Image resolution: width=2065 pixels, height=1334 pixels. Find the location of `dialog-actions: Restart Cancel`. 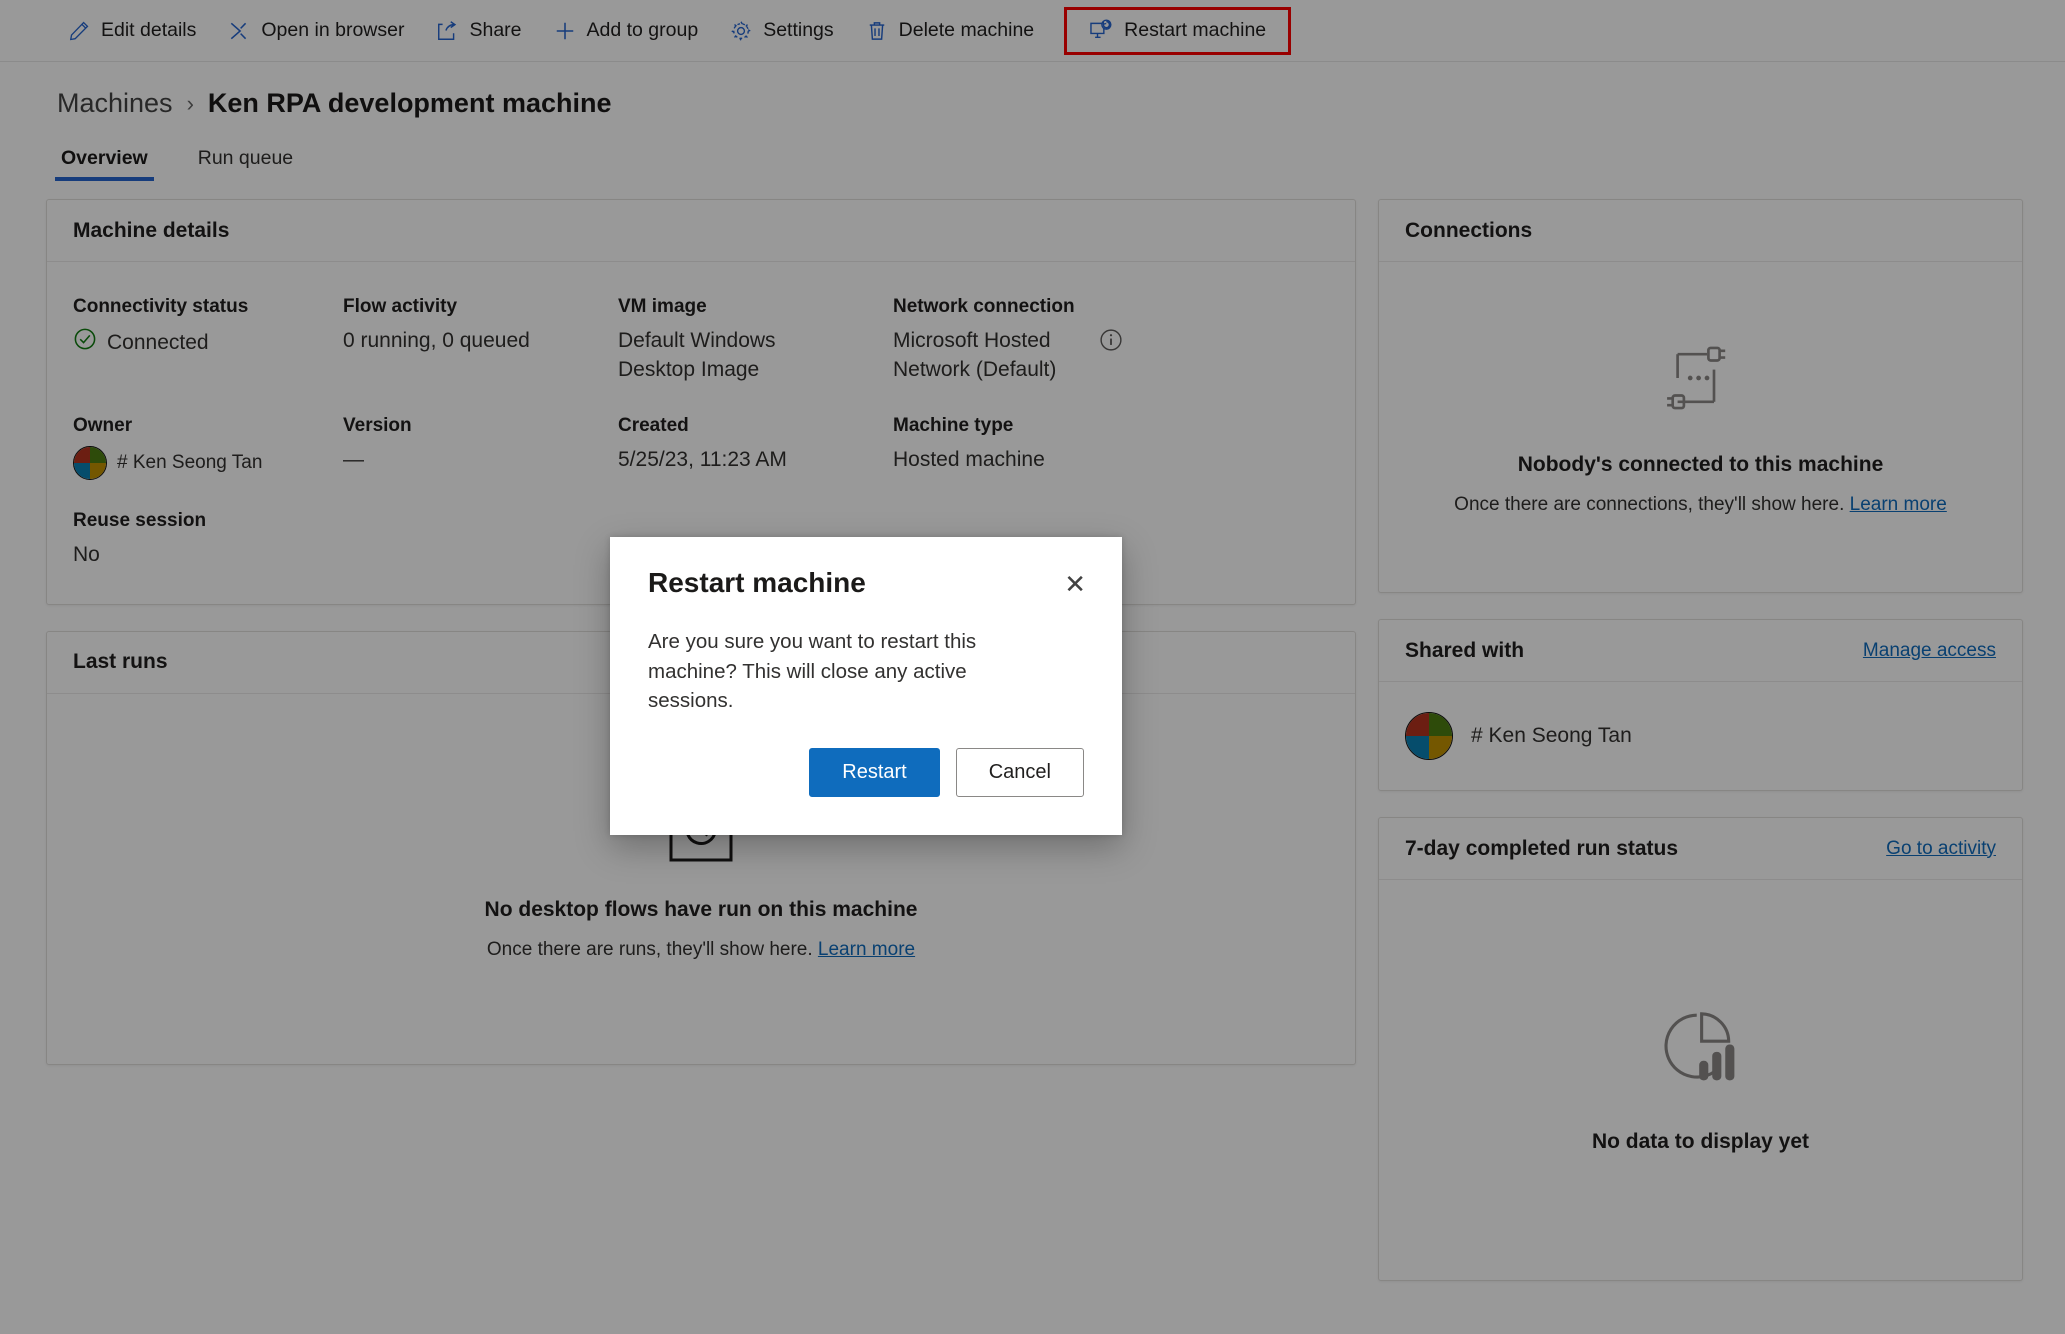

dialog-actions: Restart Cancel is located at coordinates (866, 775).